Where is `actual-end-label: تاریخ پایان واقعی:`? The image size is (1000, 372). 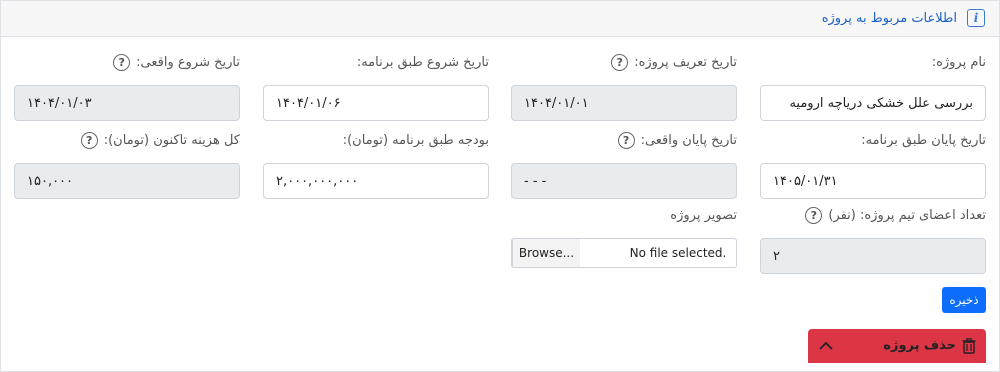 actual-end-label: تاریخ پایان واقعی: is located at coordinates (688, 140).